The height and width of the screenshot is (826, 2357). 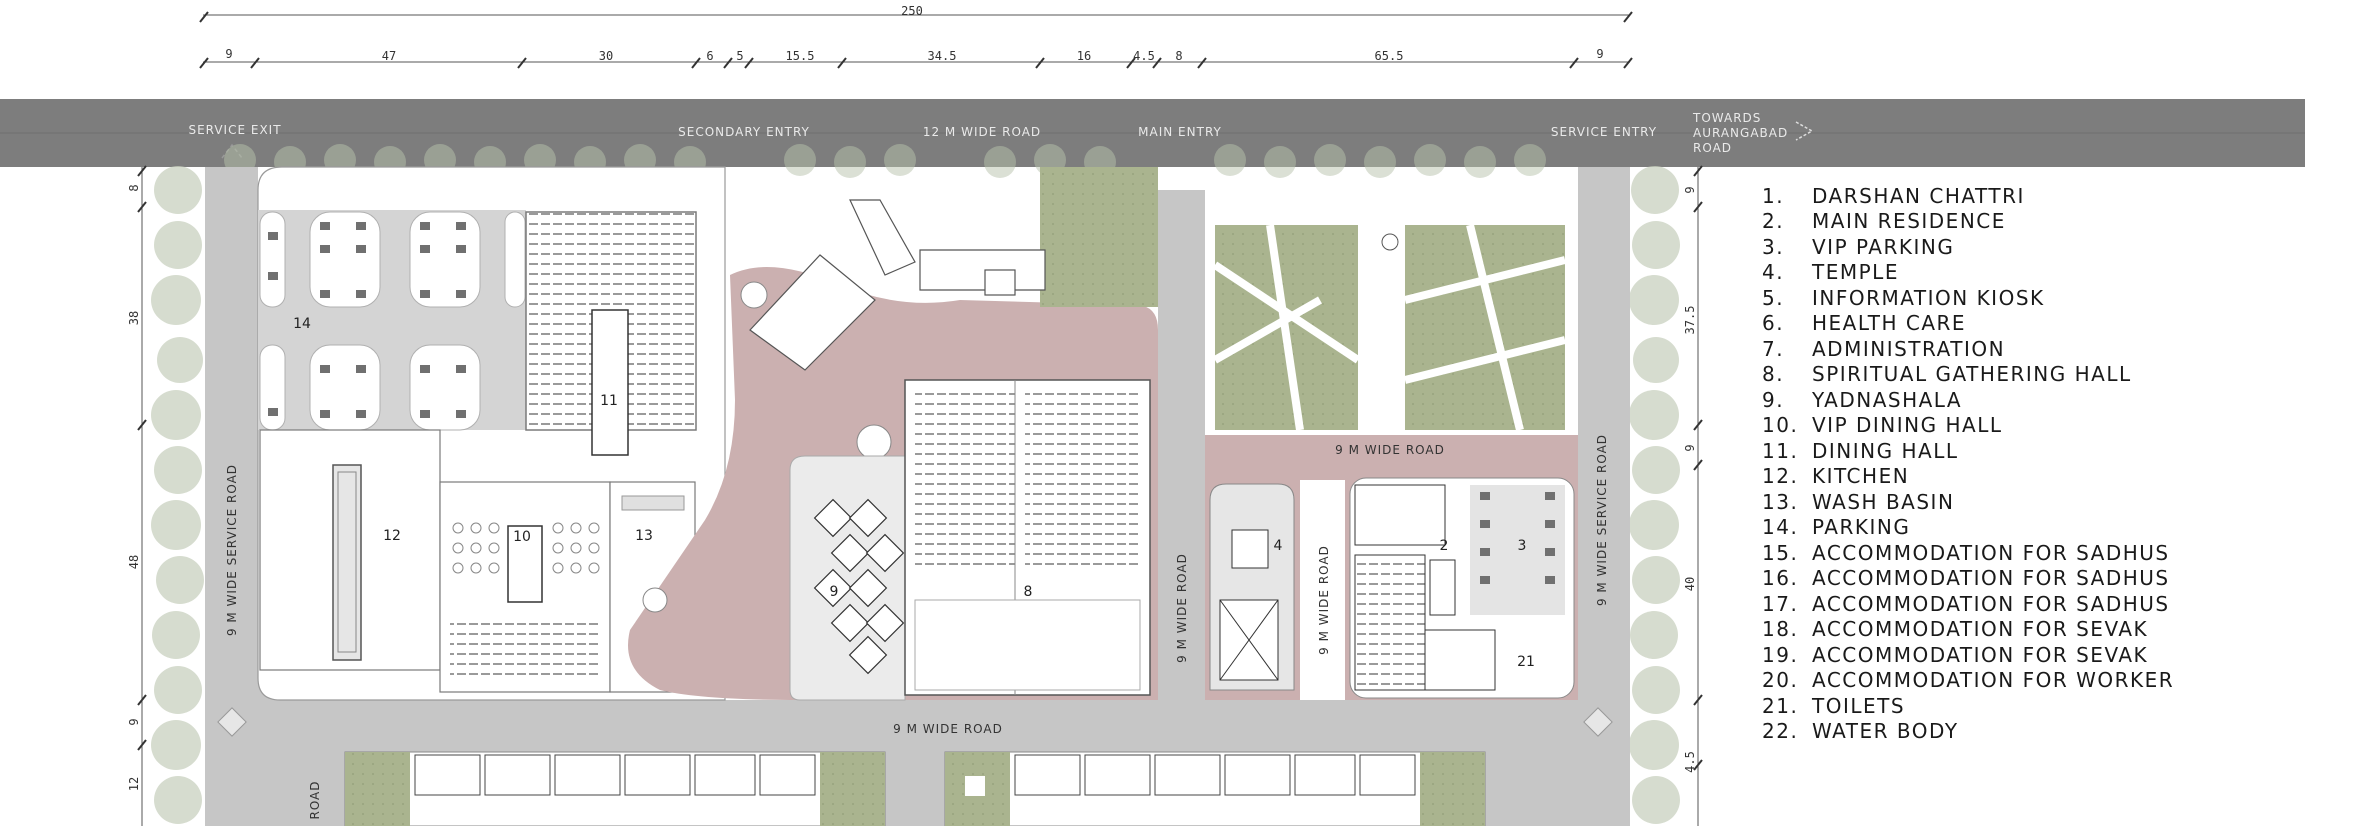 What do you see at coordinates (1324, 600) in the screenshot?
I see `vertical-road-b-label: 9 M WIDE ROAD` at bounding box center [1324, 600].